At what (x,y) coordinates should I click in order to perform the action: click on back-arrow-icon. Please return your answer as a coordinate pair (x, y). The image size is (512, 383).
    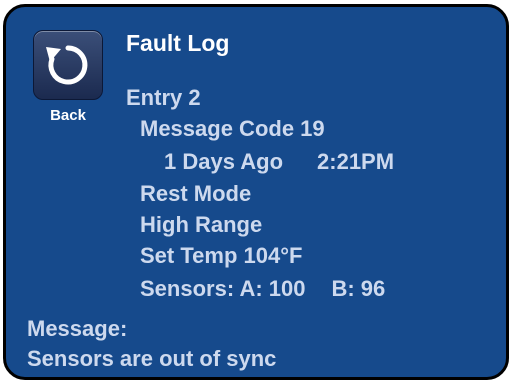
    Looking at the image, I should click on (67, 65).